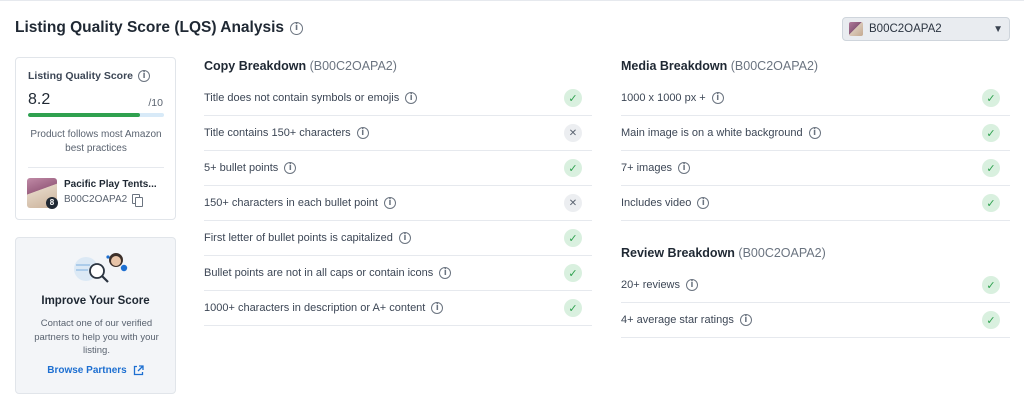 The image size is (1024, 410). I want to click on score-progress-fill, so click(84, 115).